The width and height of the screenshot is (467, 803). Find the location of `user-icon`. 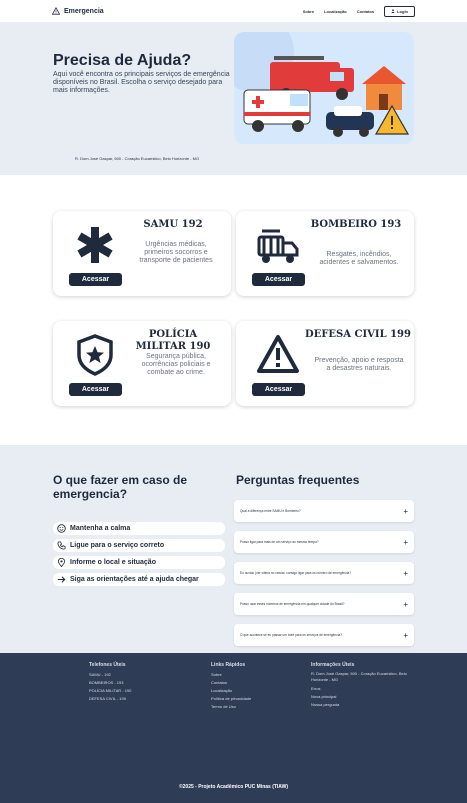

user-icon is located at coordinates (393, 11).